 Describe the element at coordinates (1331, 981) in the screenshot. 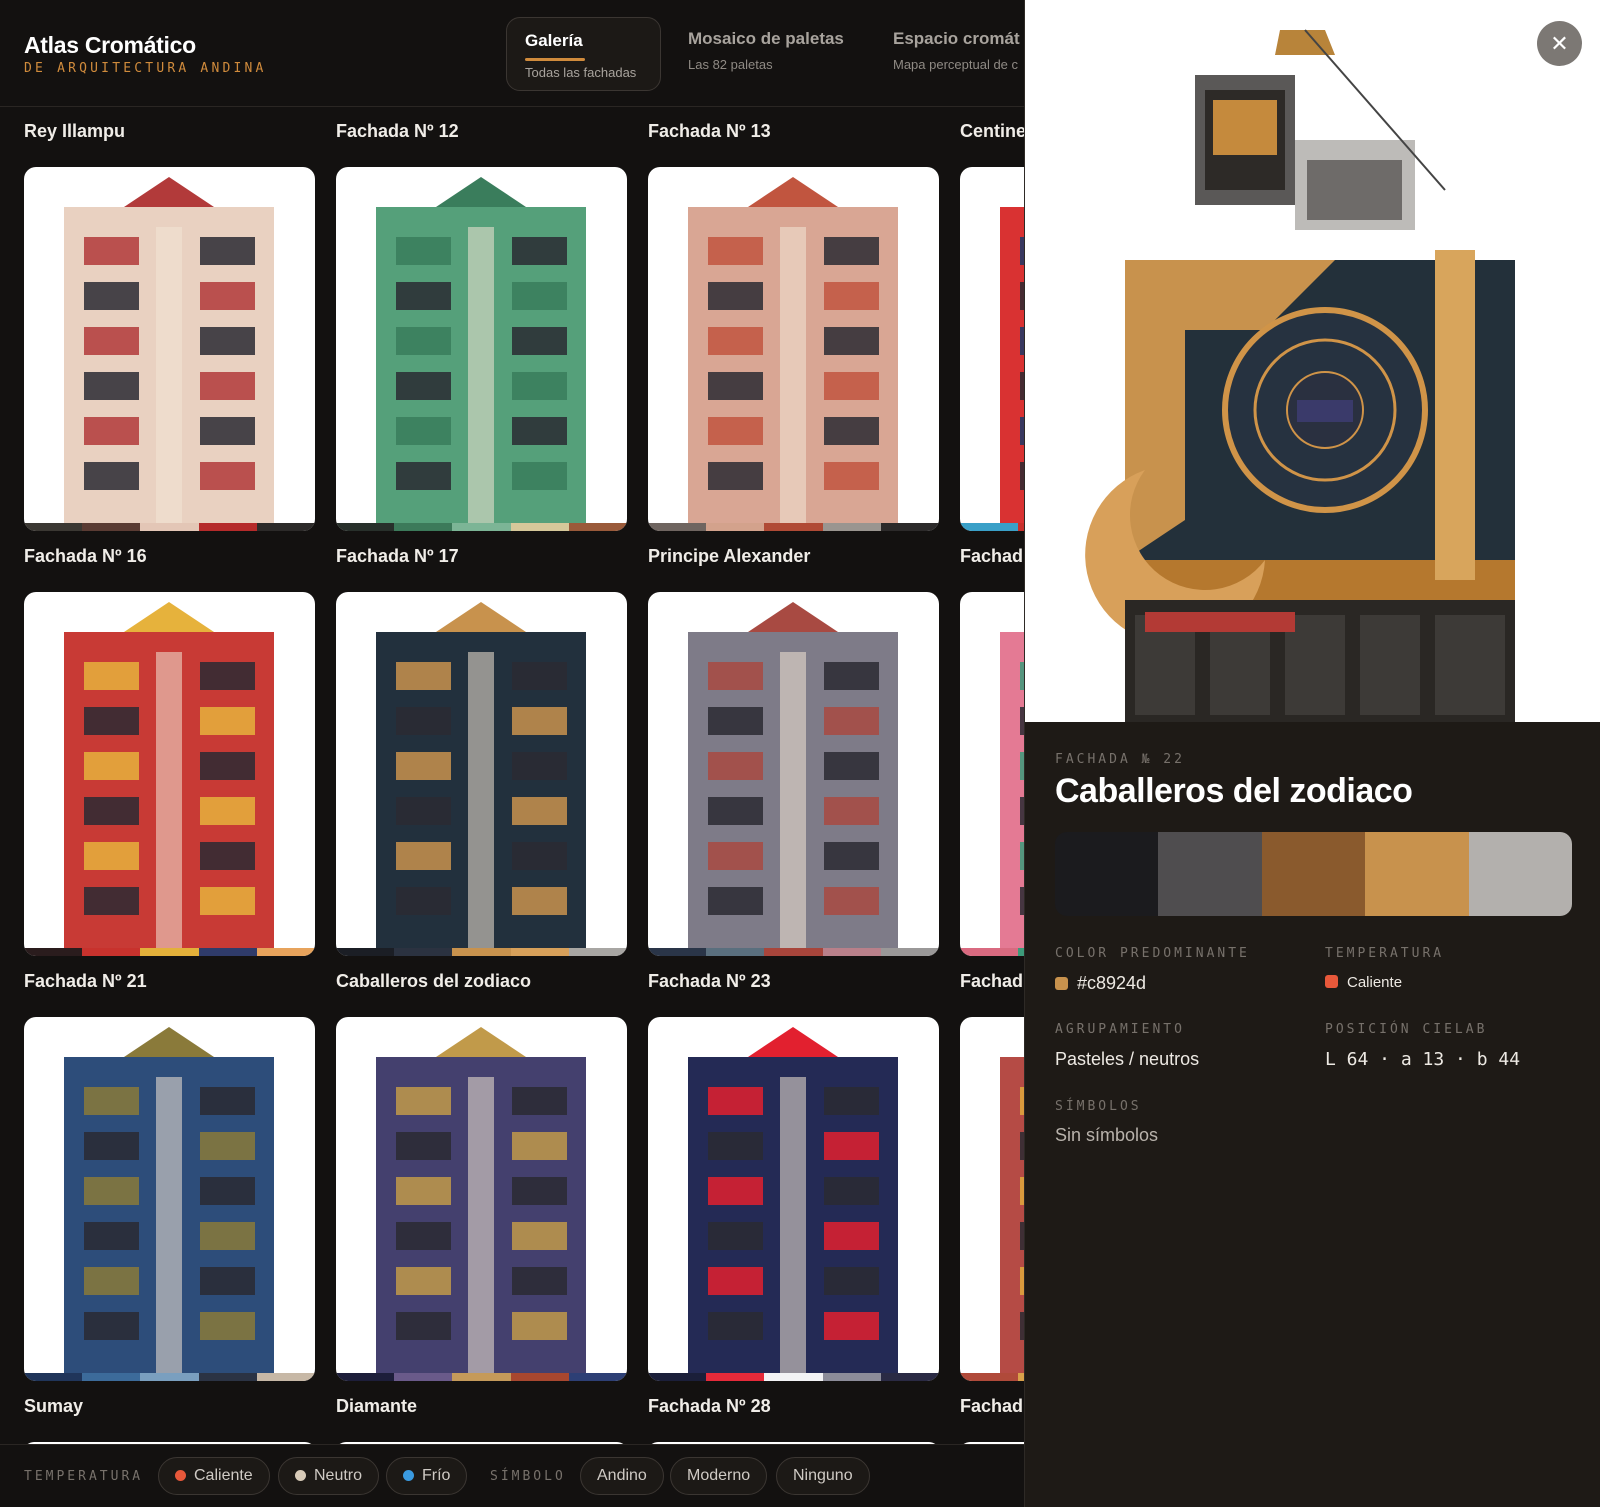

I see `temperature-swatch` at that location.